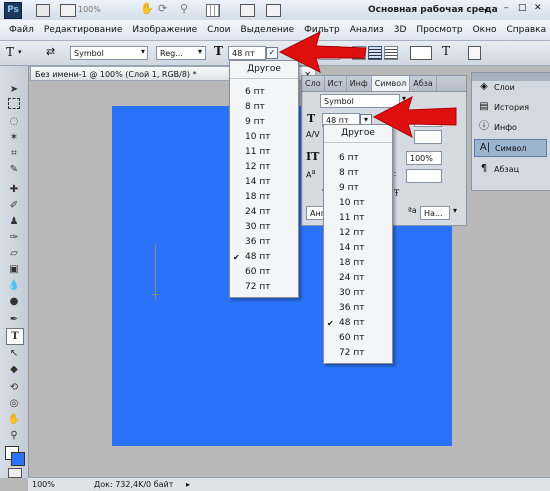 This screenshot has height=491, width=550. I want to click on dock-item-paragraph: ¶ Абзац, so click(510, 170).